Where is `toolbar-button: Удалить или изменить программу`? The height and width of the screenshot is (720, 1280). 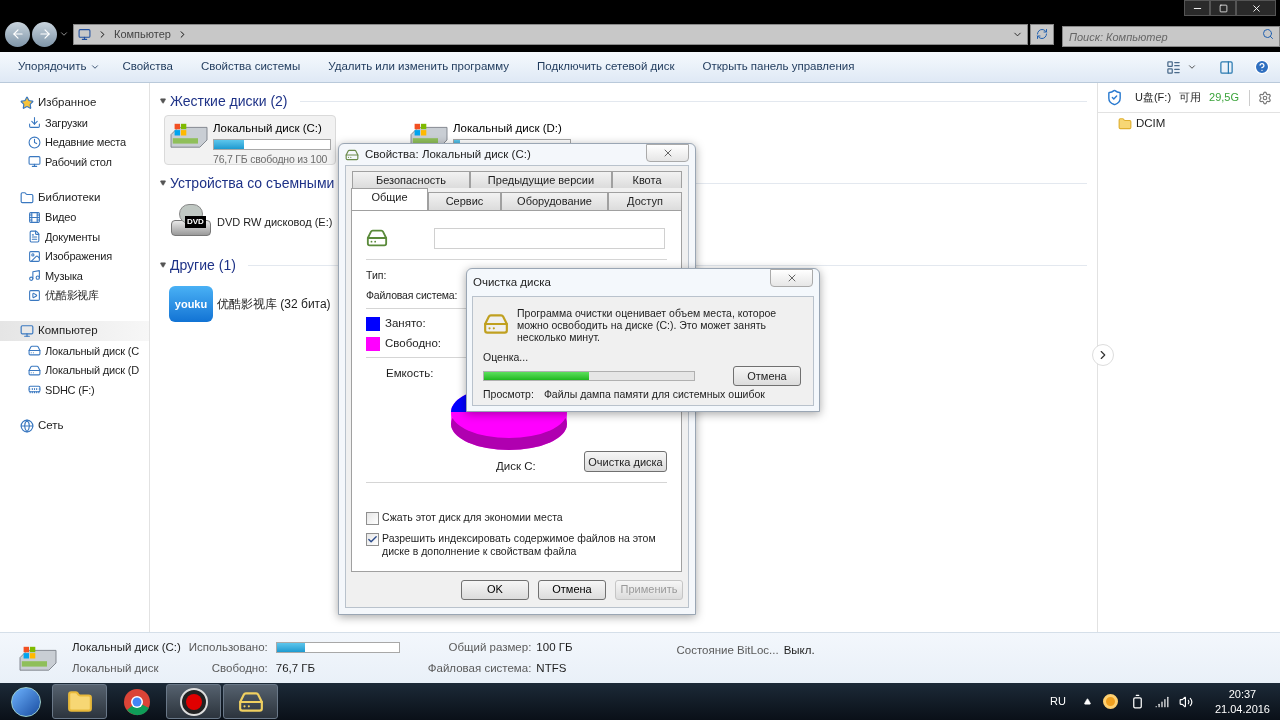 toolbar-button: Удалить или изменить программу is located at coordinates (419, 67).